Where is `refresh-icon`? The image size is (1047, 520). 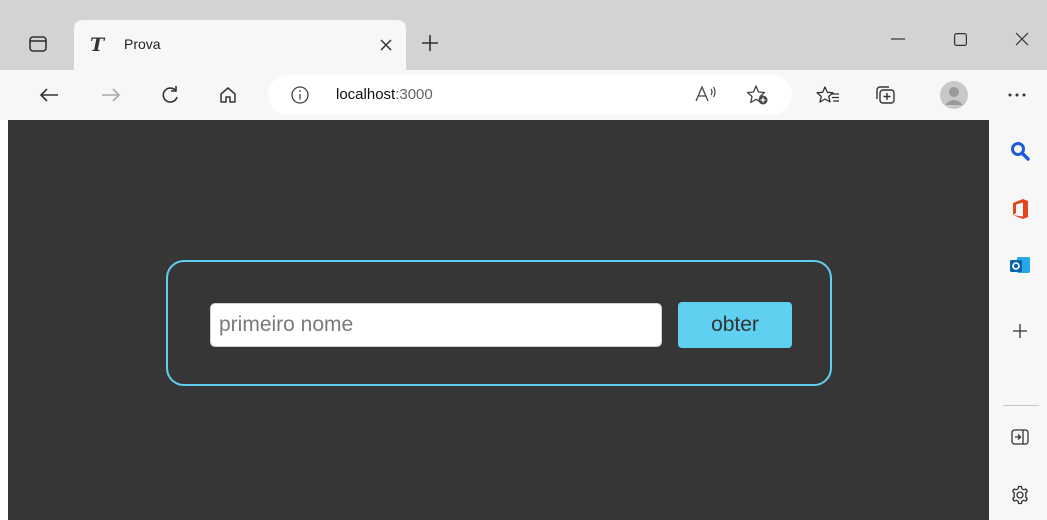
refresh-icon is located at coordinates (170, 94).